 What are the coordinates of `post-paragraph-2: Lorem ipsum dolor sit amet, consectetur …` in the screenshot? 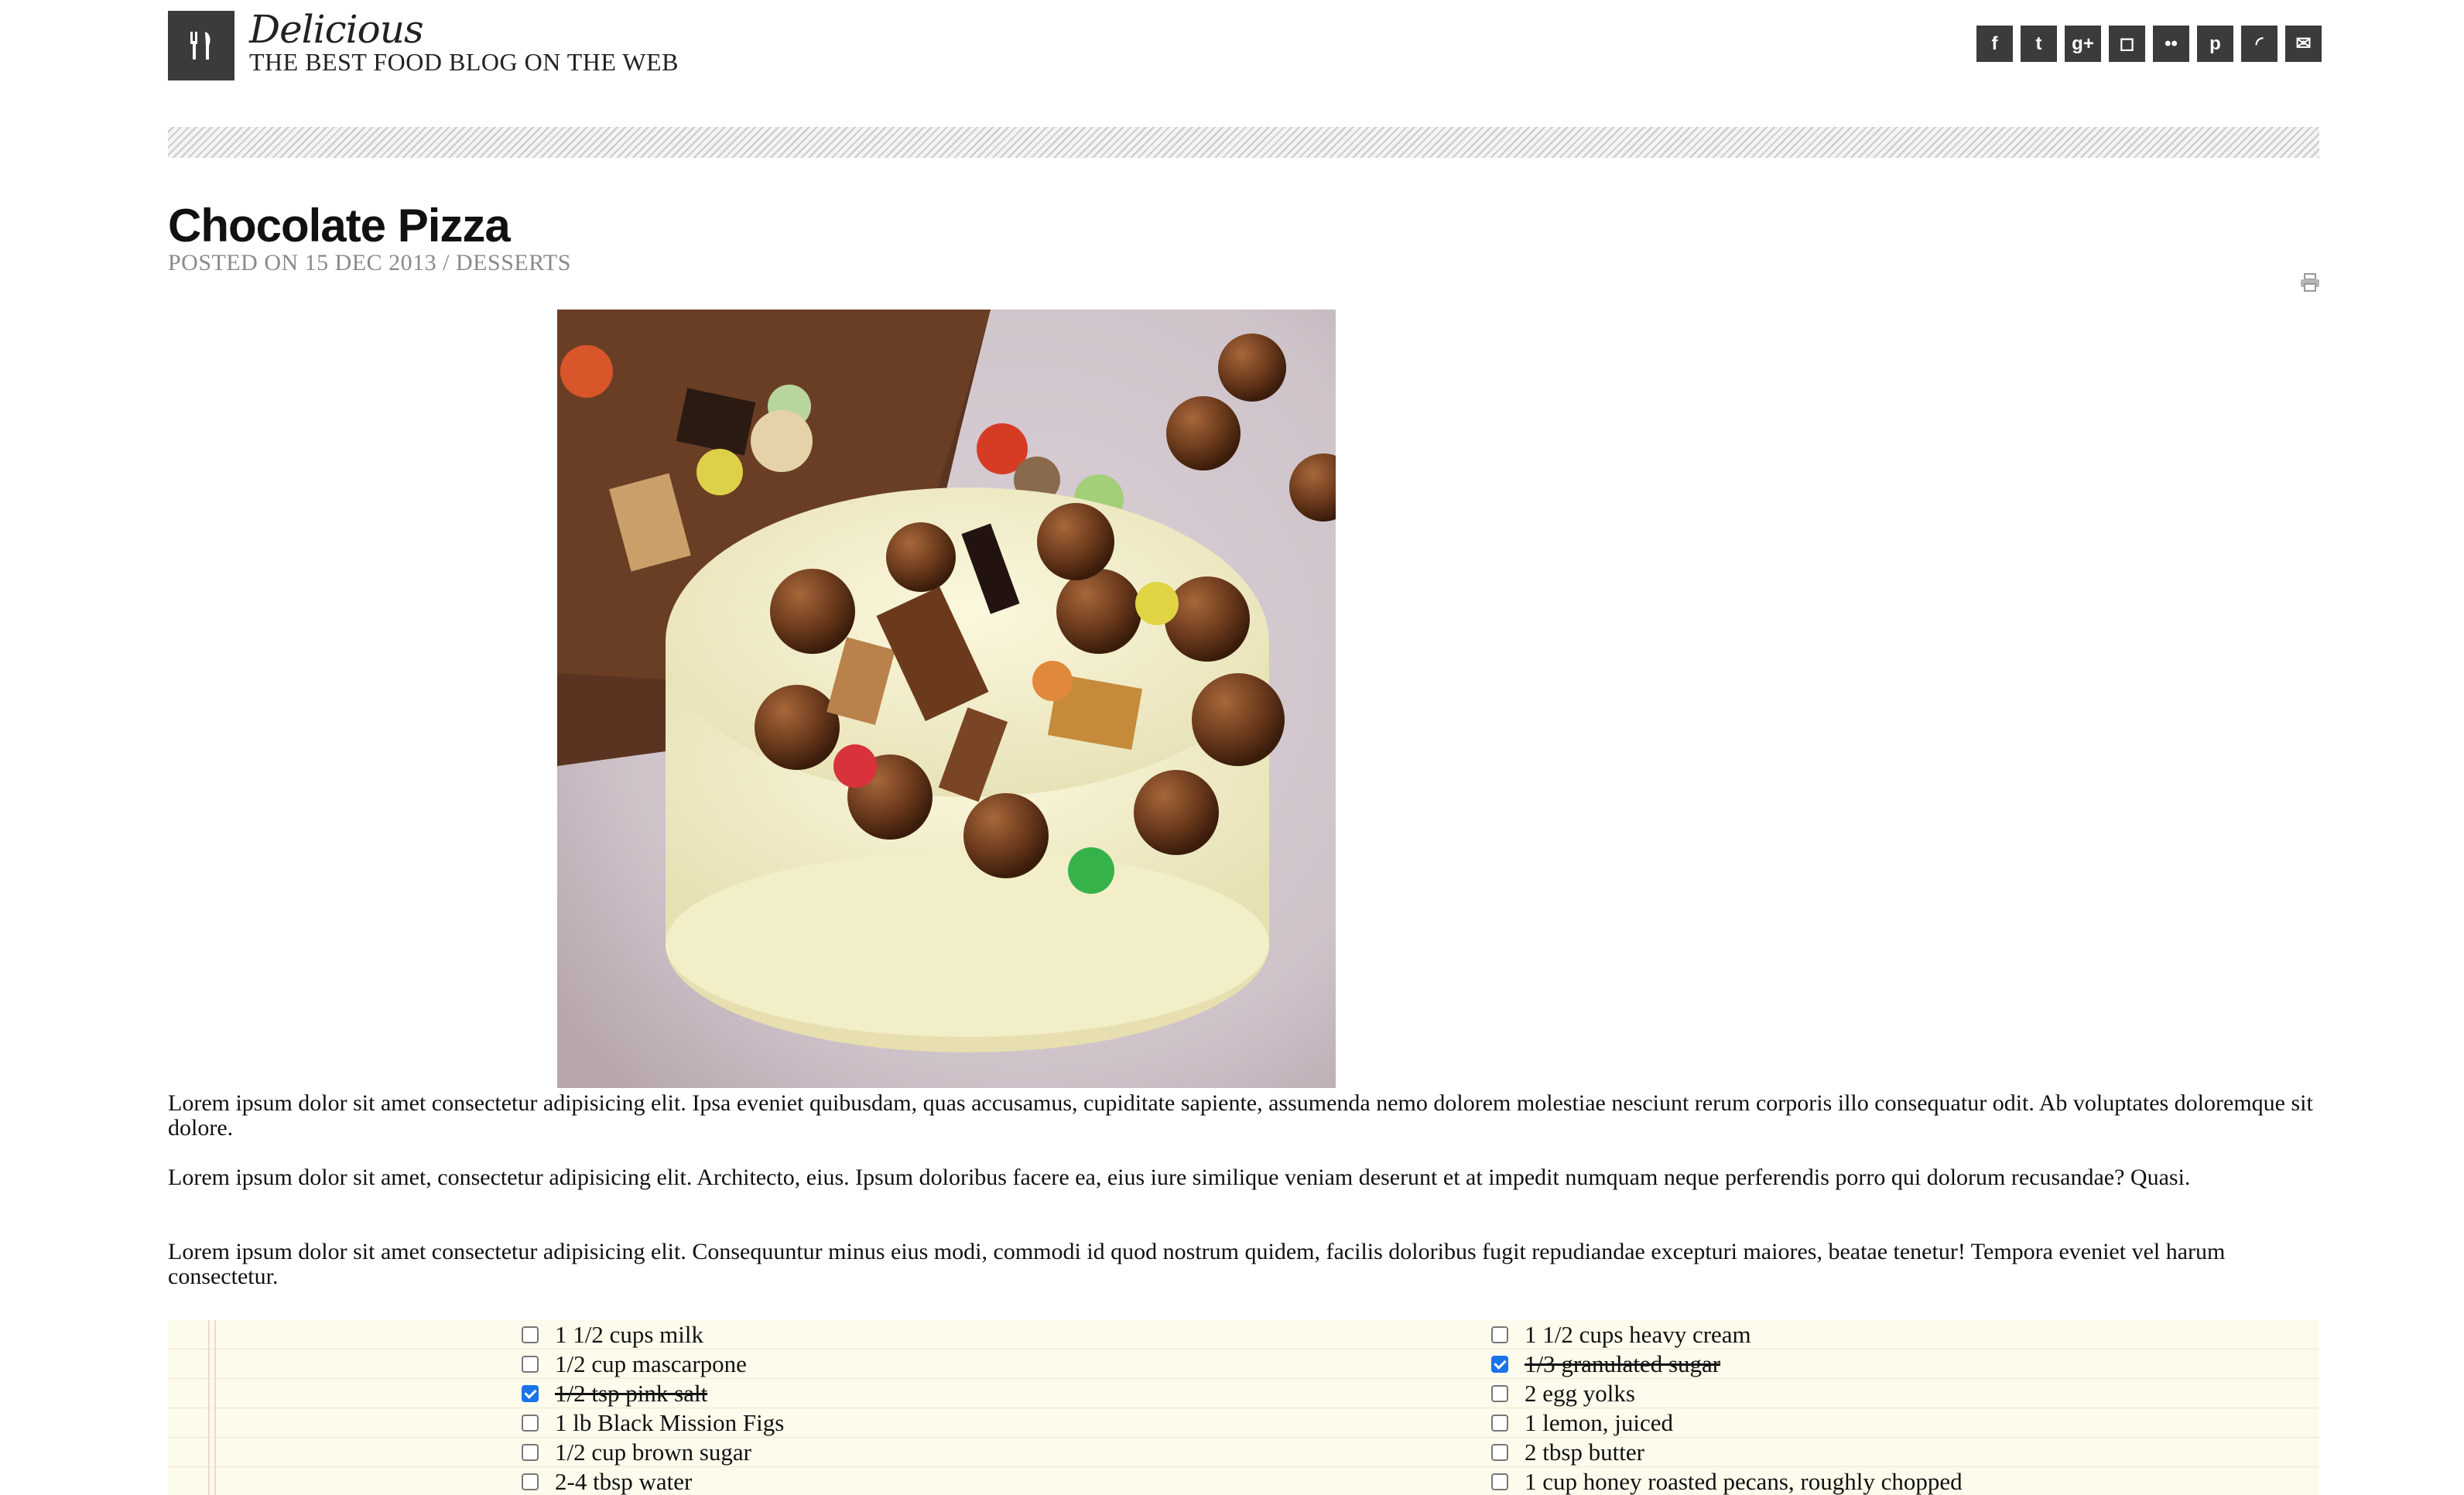 It's located at (1179, 1178).